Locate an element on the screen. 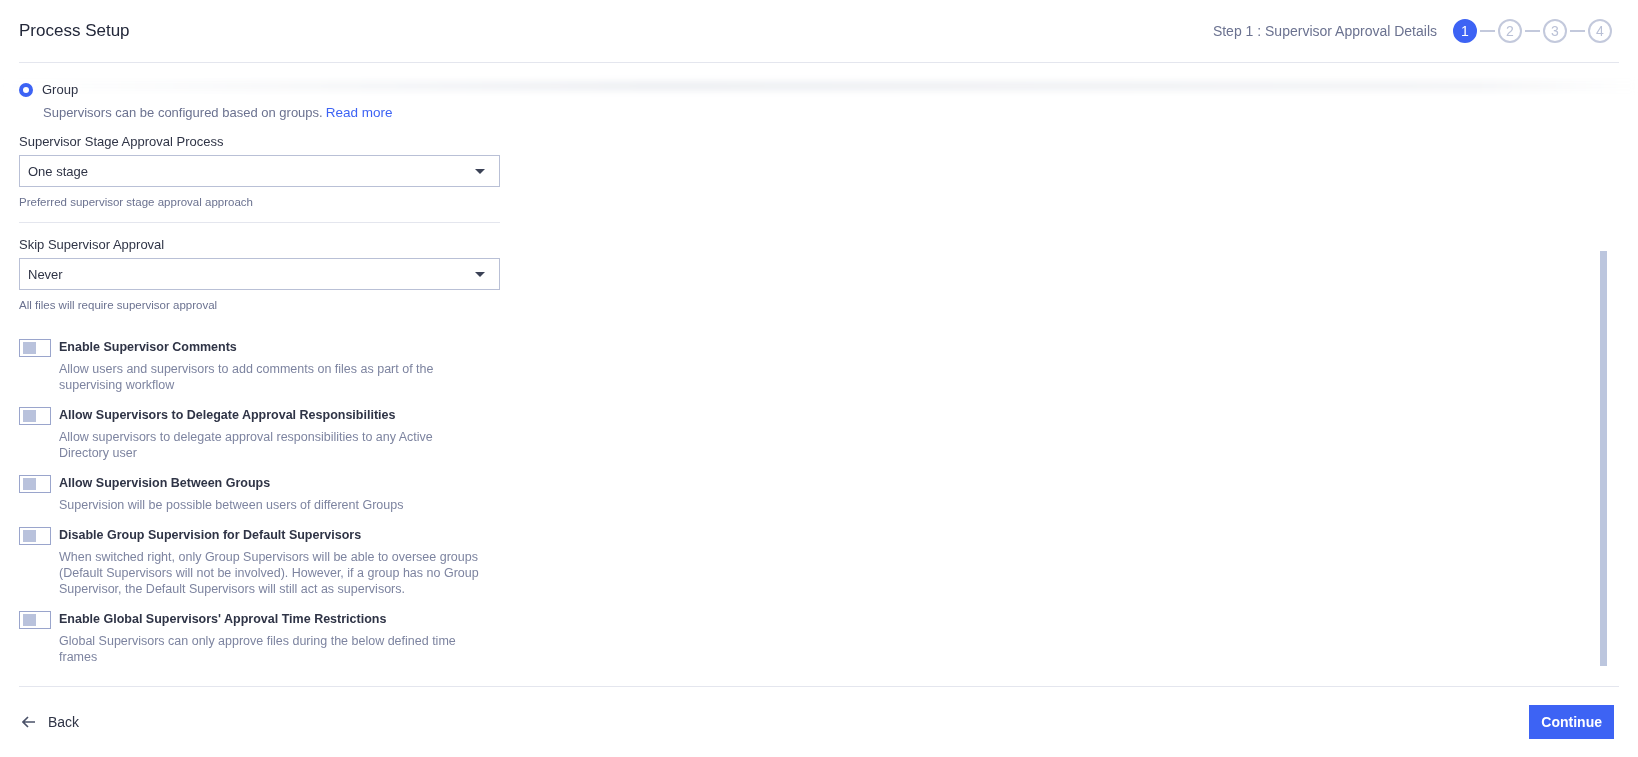  read-more-link: Read more is located at coordinates (359, 112).